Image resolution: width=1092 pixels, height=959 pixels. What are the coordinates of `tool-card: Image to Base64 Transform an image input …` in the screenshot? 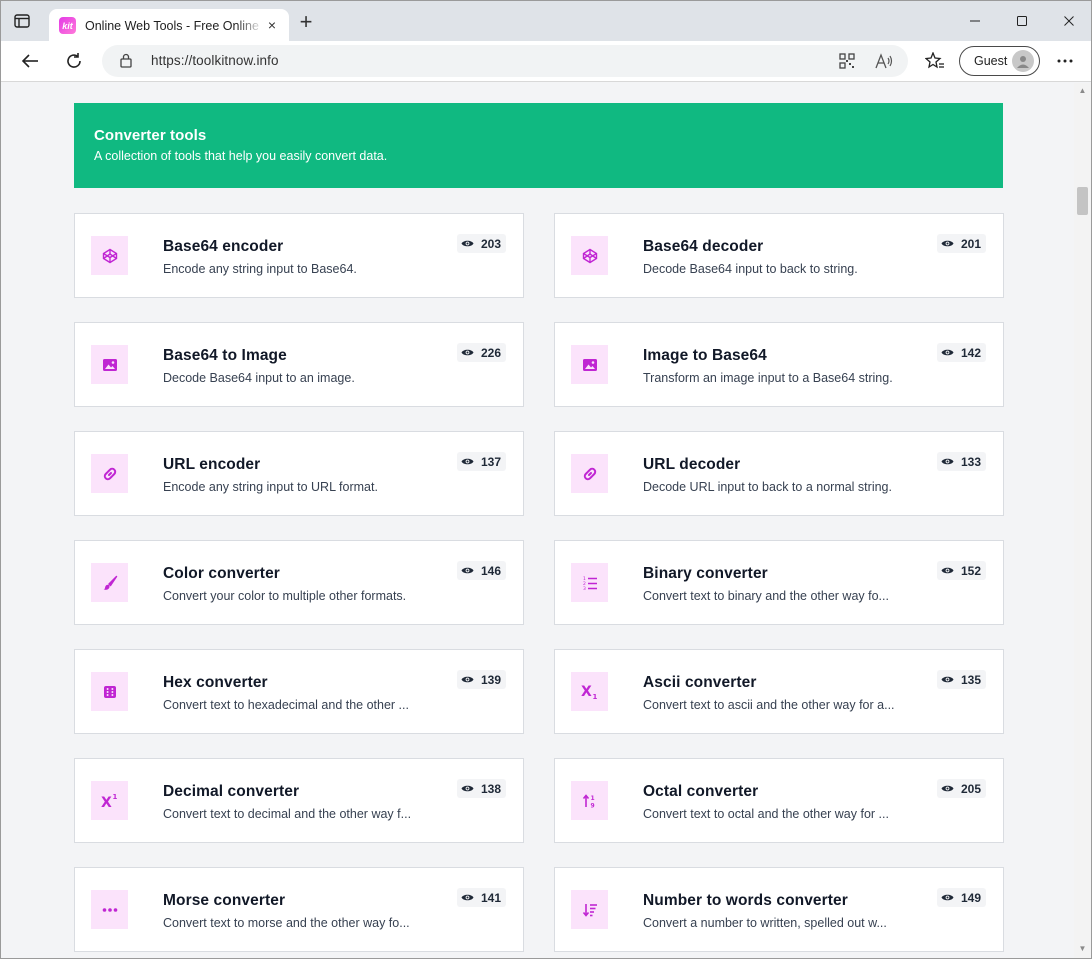 It's located at (779, 364).